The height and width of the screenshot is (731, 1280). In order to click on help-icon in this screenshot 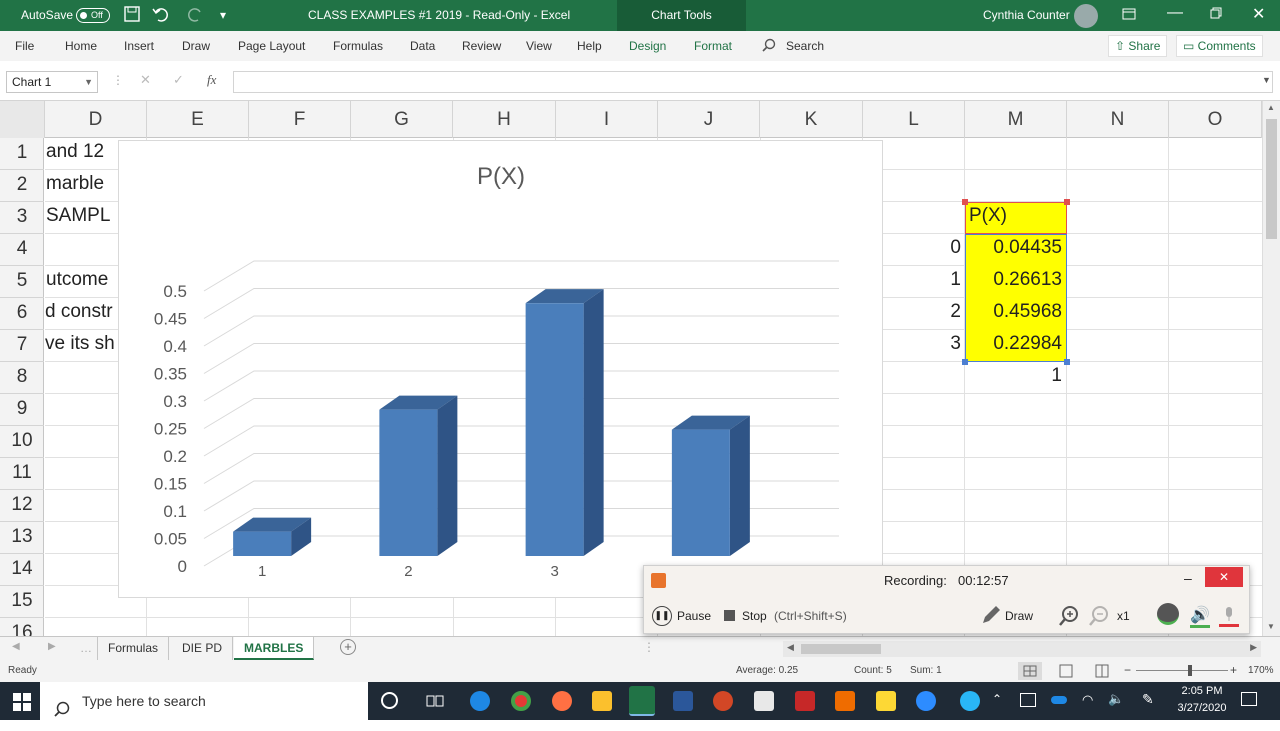, I will do `click(970, 701)`.